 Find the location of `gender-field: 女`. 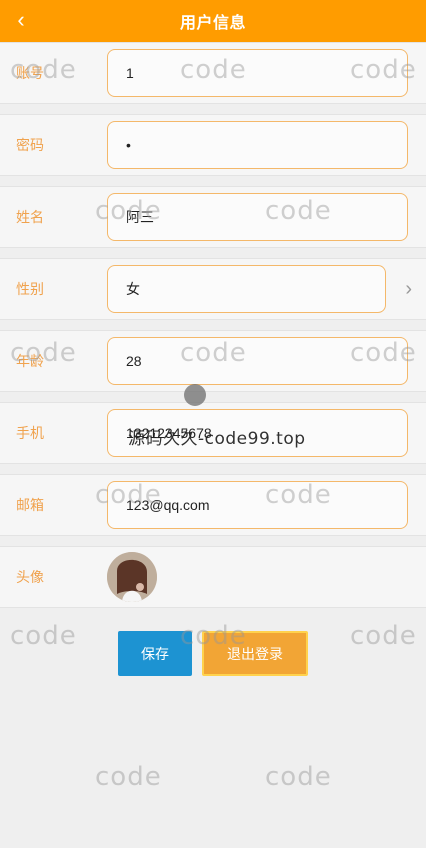

gender-field: 女 is located at coordinates (246, 289).